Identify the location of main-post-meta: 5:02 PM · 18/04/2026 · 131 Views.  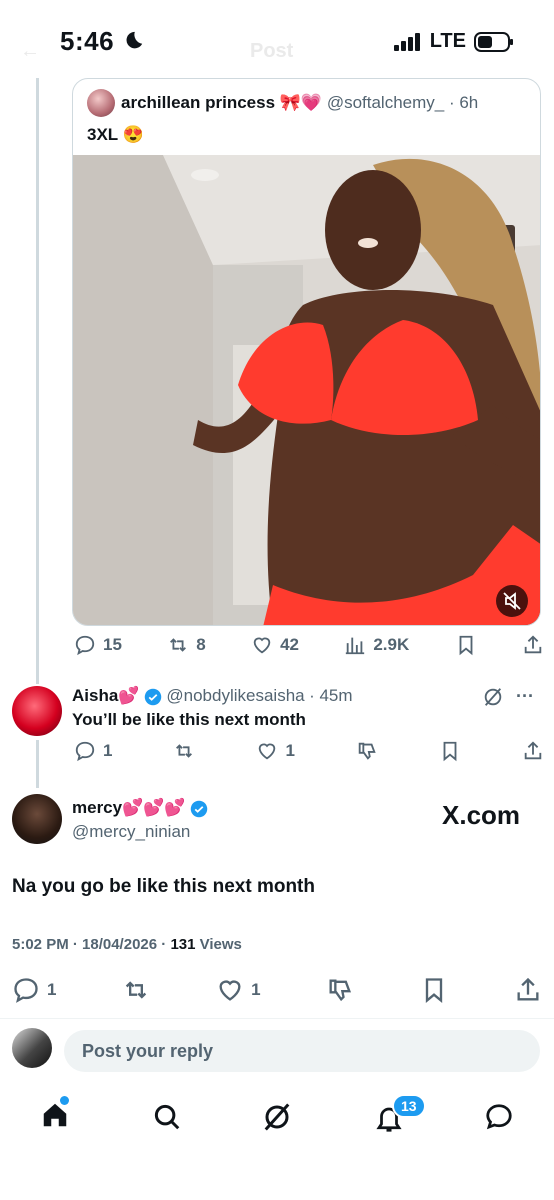
(127, 944).